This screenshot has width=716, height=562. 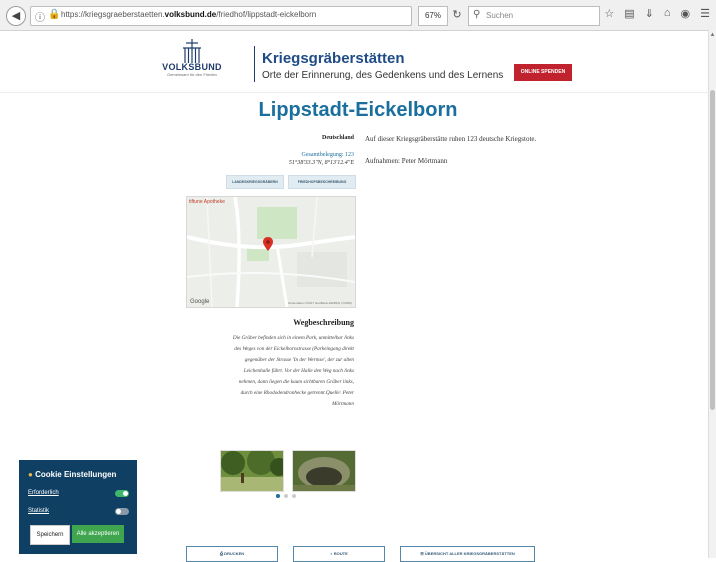 I want to click on map-graphic, so click(x=271, y=252).